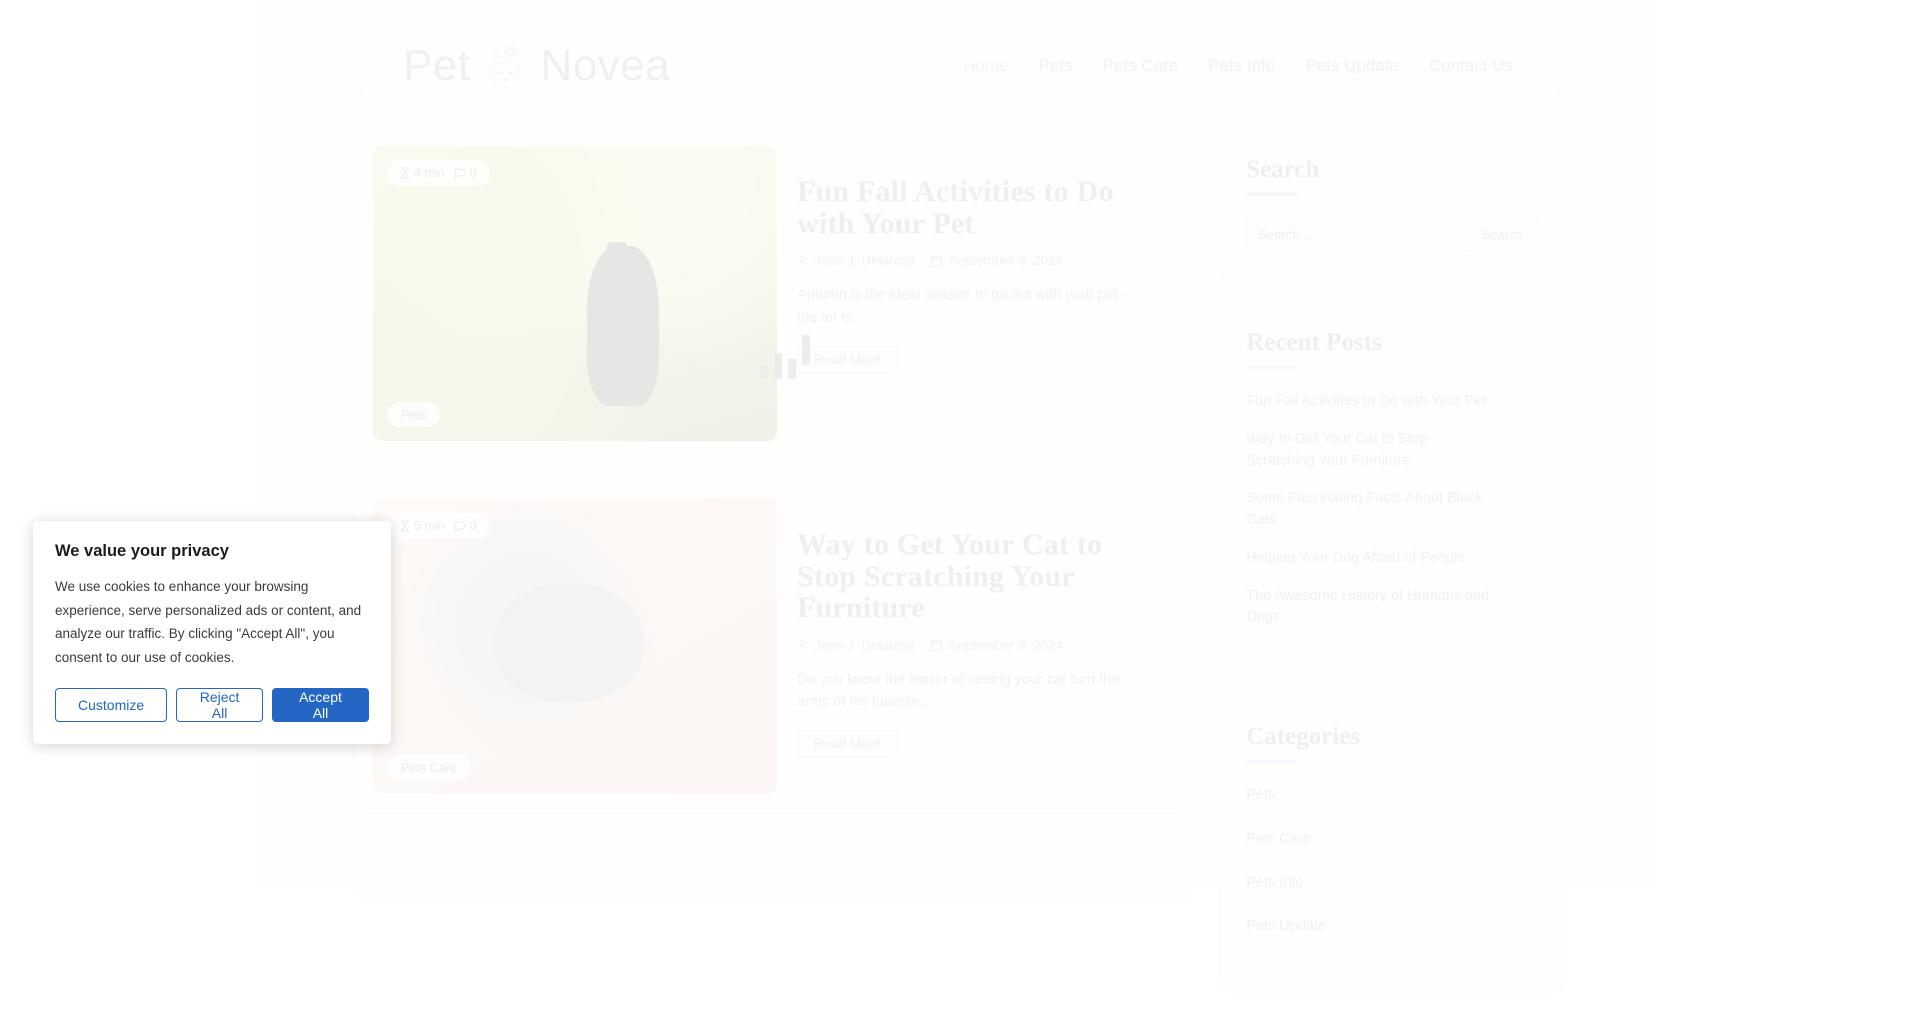 This screenshot has height=1014, width=1920. What do you see at coordinates (1502, 234) in the screenshot?
I see `search-button: Search` at bounding box center [1502, 234].